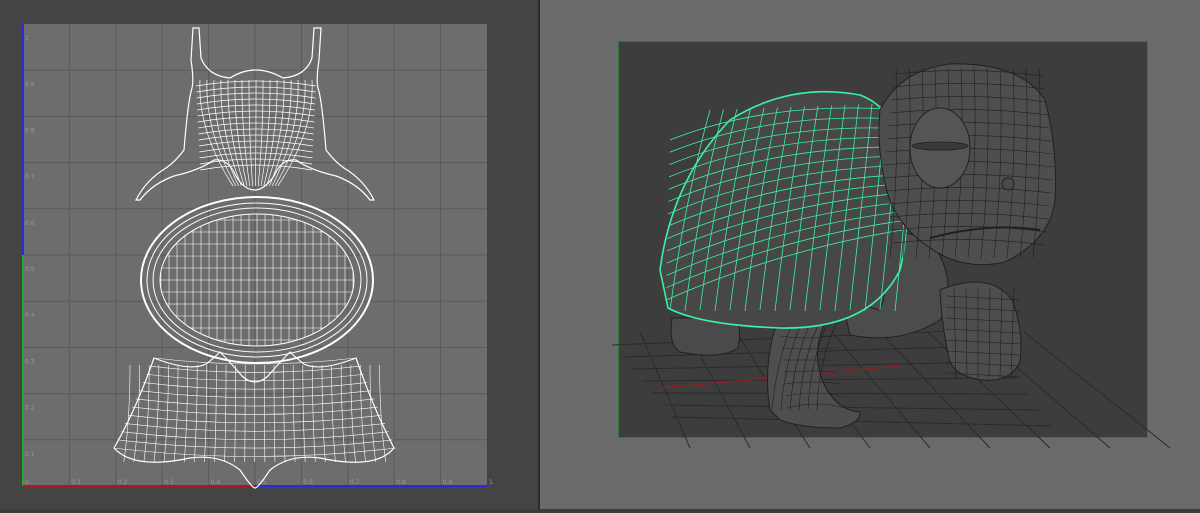 The image size is (1200, 513). I want to click on back-right-leg, so click(980, 331).